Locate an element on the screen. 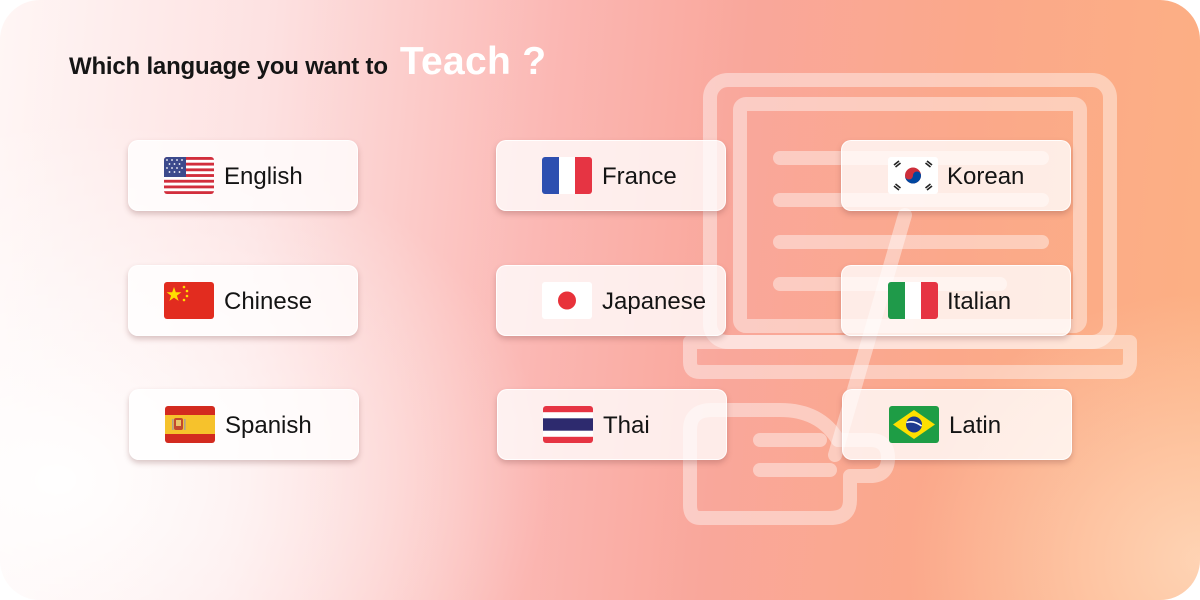 The height and width of the screenshot is (600, 1200). us-flag-icon is located at coordinates (189, 175).